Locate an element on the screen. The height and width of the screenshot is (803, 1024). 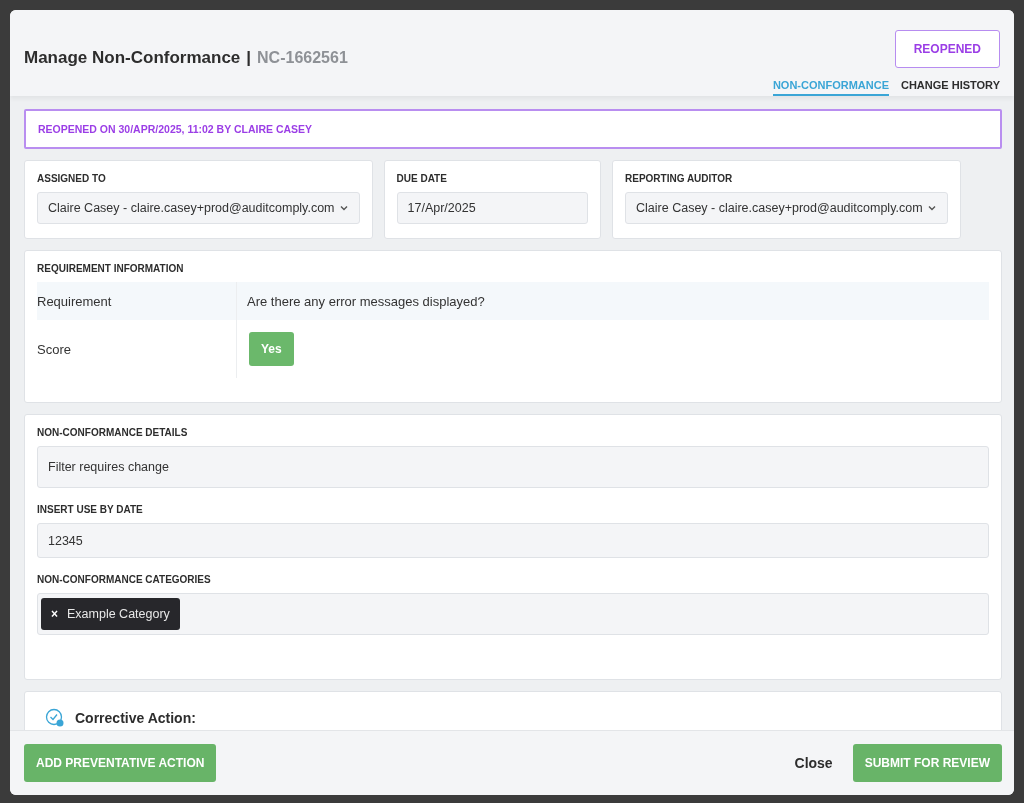
field-label: NON-CONFORMANCE CATEGORIES is located at coordinates (124, 579).